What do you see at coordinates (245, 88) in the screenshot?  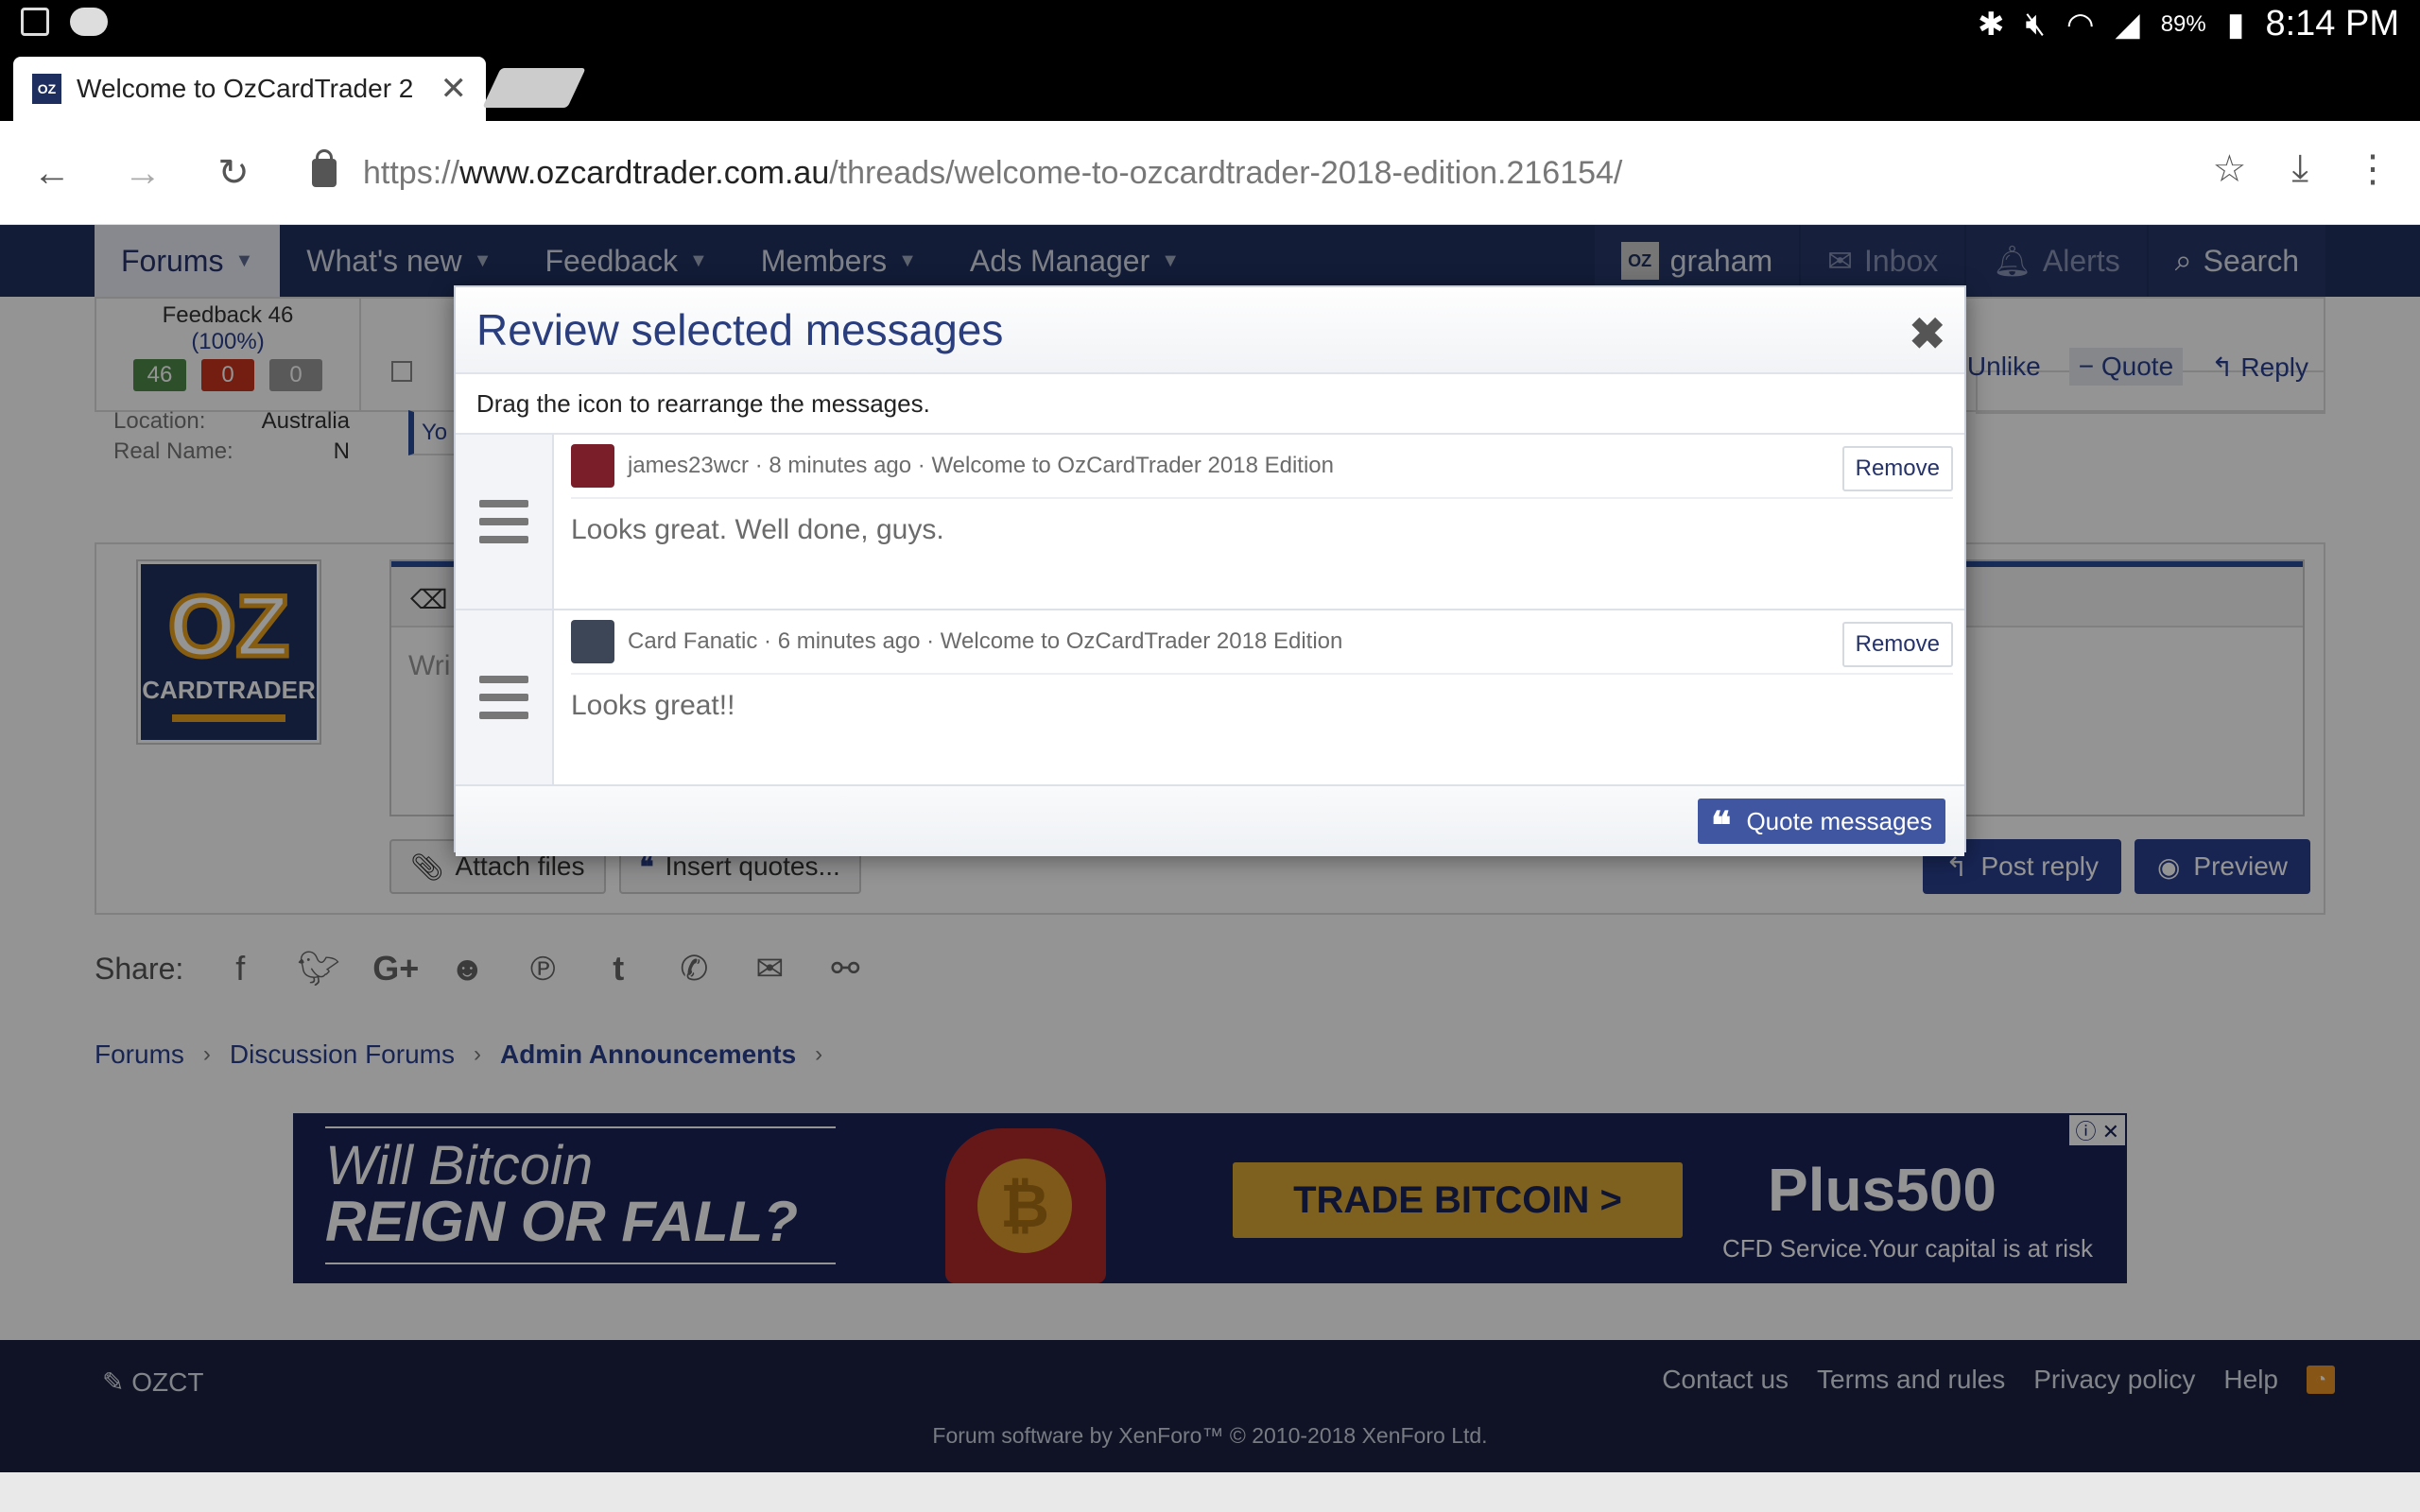 I see `tab-title: Welcome to OzCardTrader 2` at bounding box center [245, 88].